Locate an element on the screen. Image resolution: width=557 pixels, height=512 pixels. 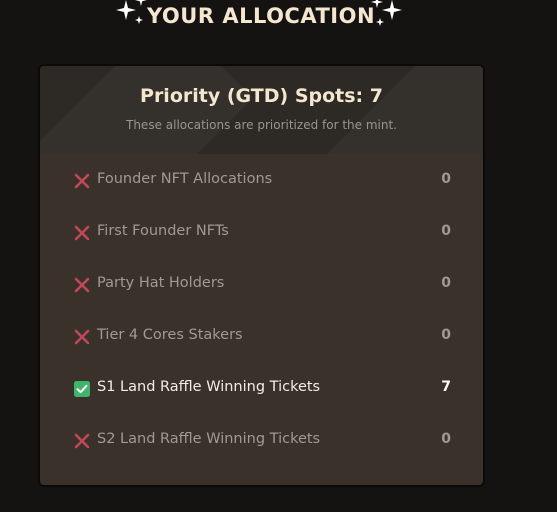
priority-spots-title: Priority (GTD) Spots: 7 is located at coordinates (261, 96).